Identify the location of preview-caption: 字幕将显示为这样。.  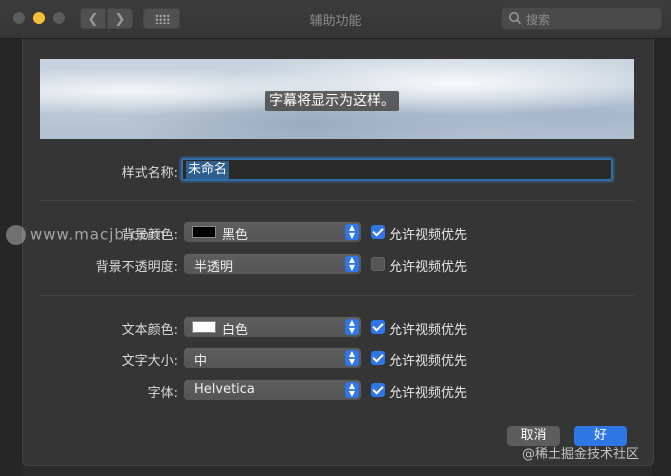
(332, 101).